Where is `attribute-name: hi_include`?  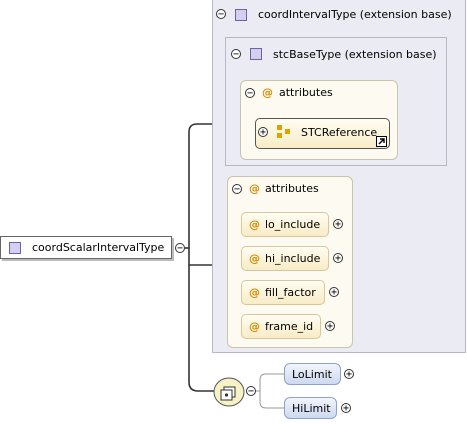
attribute-name: hi_include is located at coordinates (293, 258).